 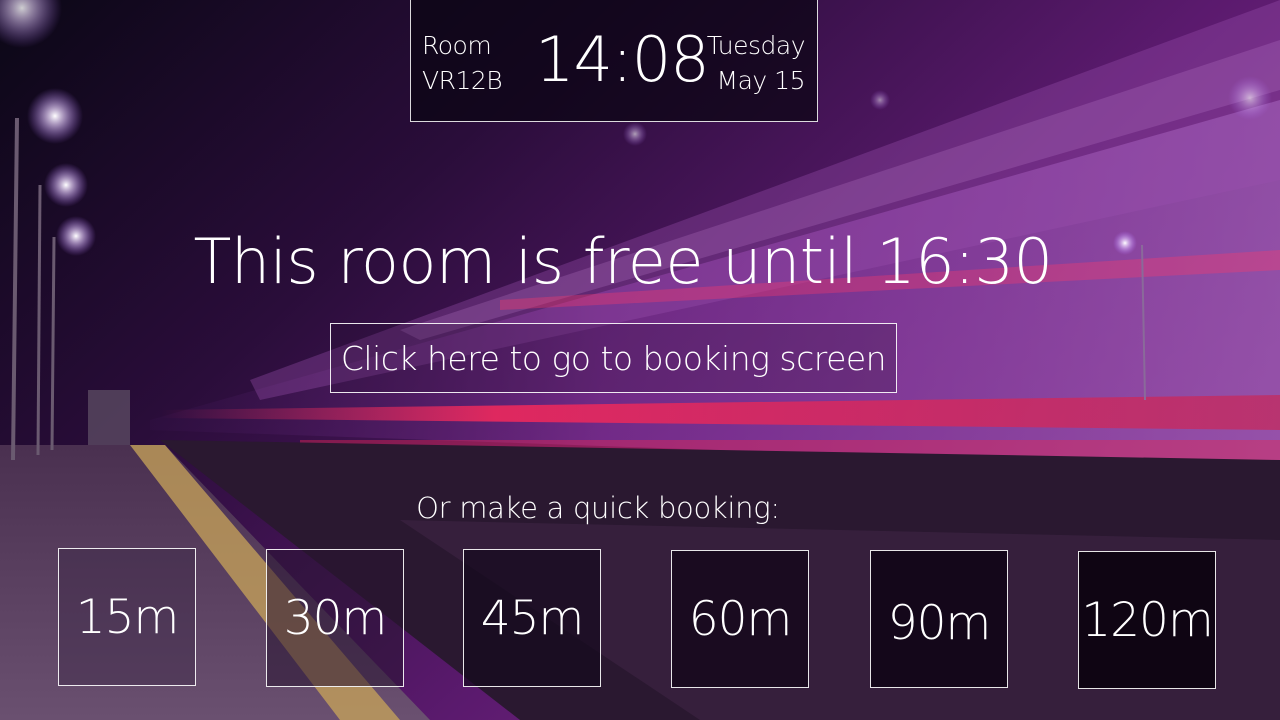 I want to click on current-date: Tuesday May 15, so click(x=756, y=63).